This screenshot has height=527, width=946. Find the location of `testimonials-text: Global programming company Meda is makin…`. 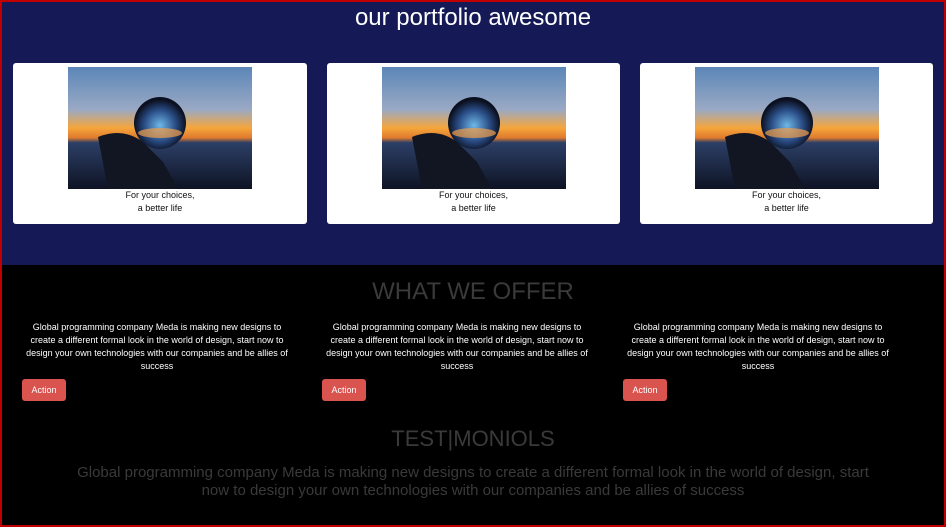

testimonials-text: Global programming company Meda is makin… is located at coordinates (473, 481).